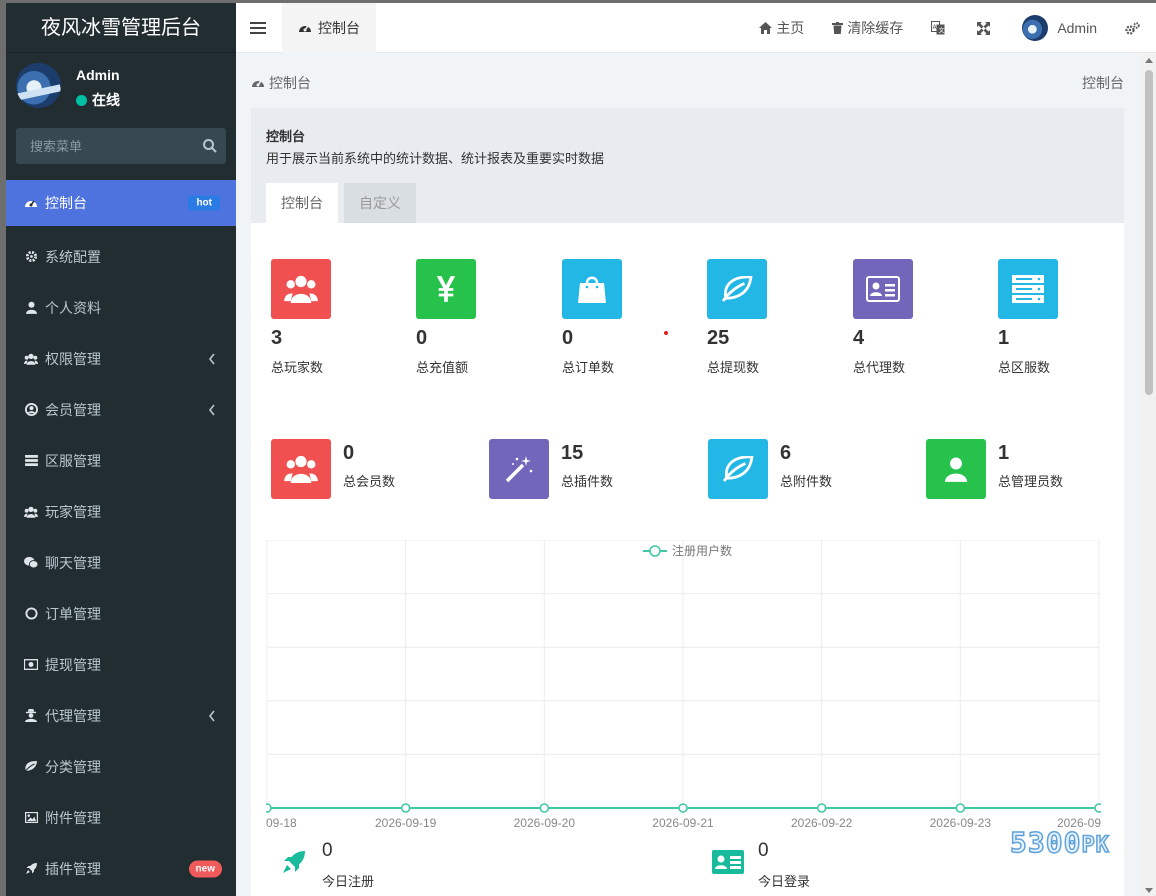 This screenshot has width=1156, height=896. Describe the element at coordinates (1149, 475) in the screenshot. I see `page-scrollbar` at that location.